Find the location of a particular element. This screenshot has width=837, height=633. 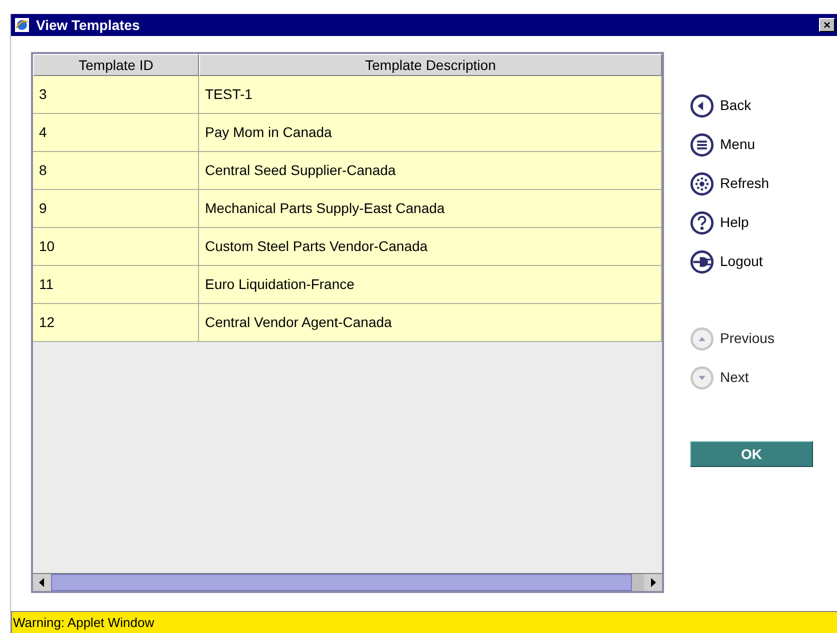

nav-button: Menu is located at coordinates (751, 144).